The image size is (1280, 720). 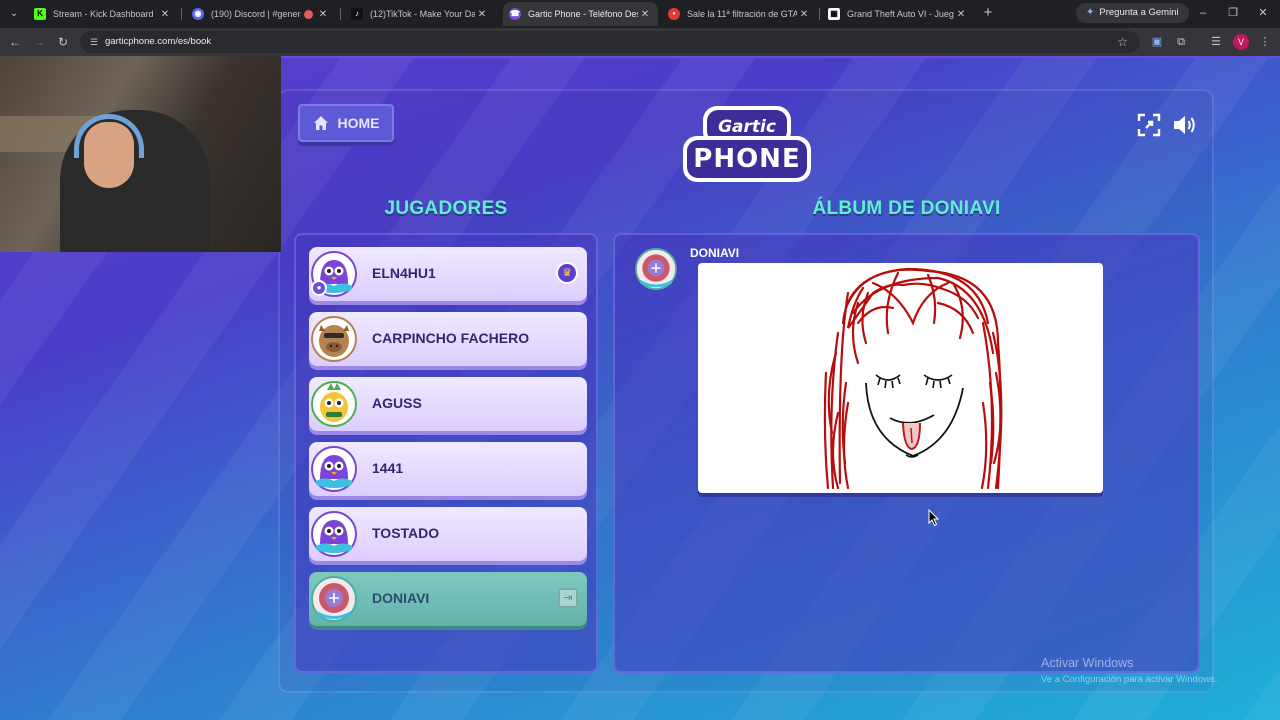 What do you see at coordinates (388, 468) in the screenshot?
I see `player-name: 1441` at bounding box center [388, 468].